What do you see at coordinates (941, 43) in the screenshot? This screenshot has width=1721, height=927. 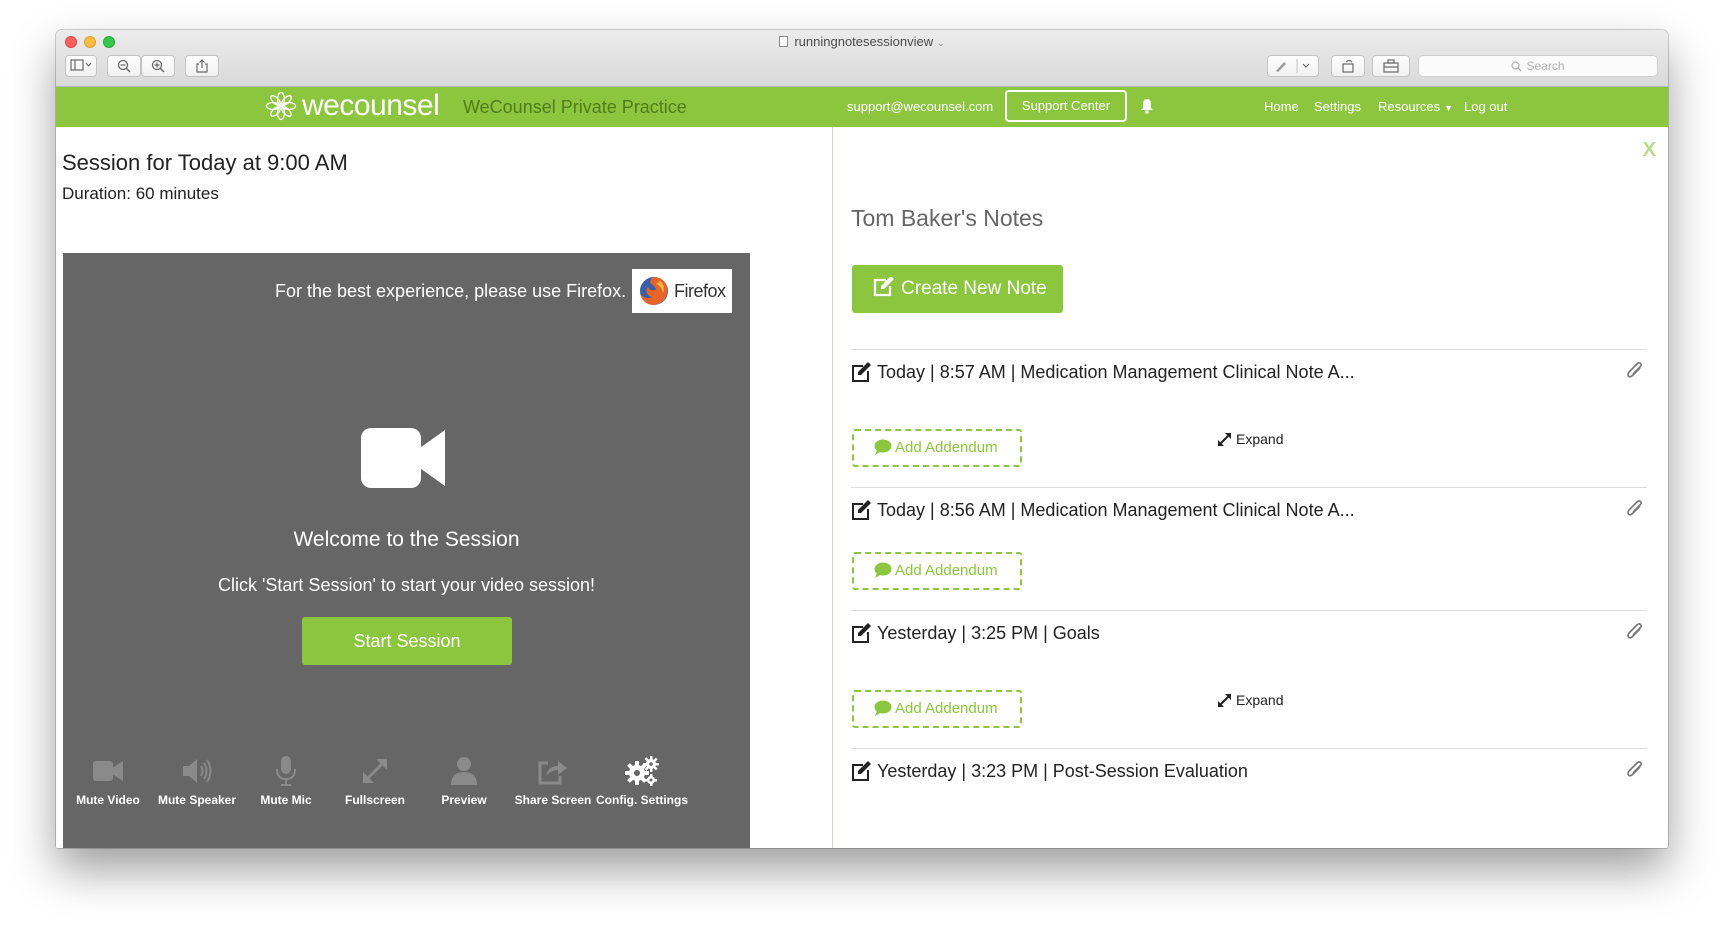 I see `chevron-down-icon: ⌄` at bounding box center [941, 43].